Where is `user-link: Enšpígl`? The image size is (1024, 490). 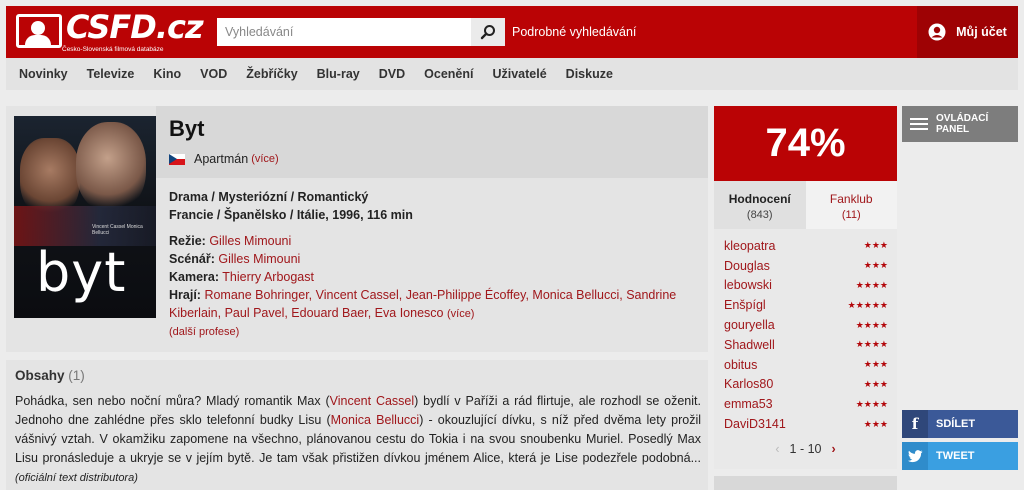 user-link: Enšpígl is located at coordinates (745, 305).